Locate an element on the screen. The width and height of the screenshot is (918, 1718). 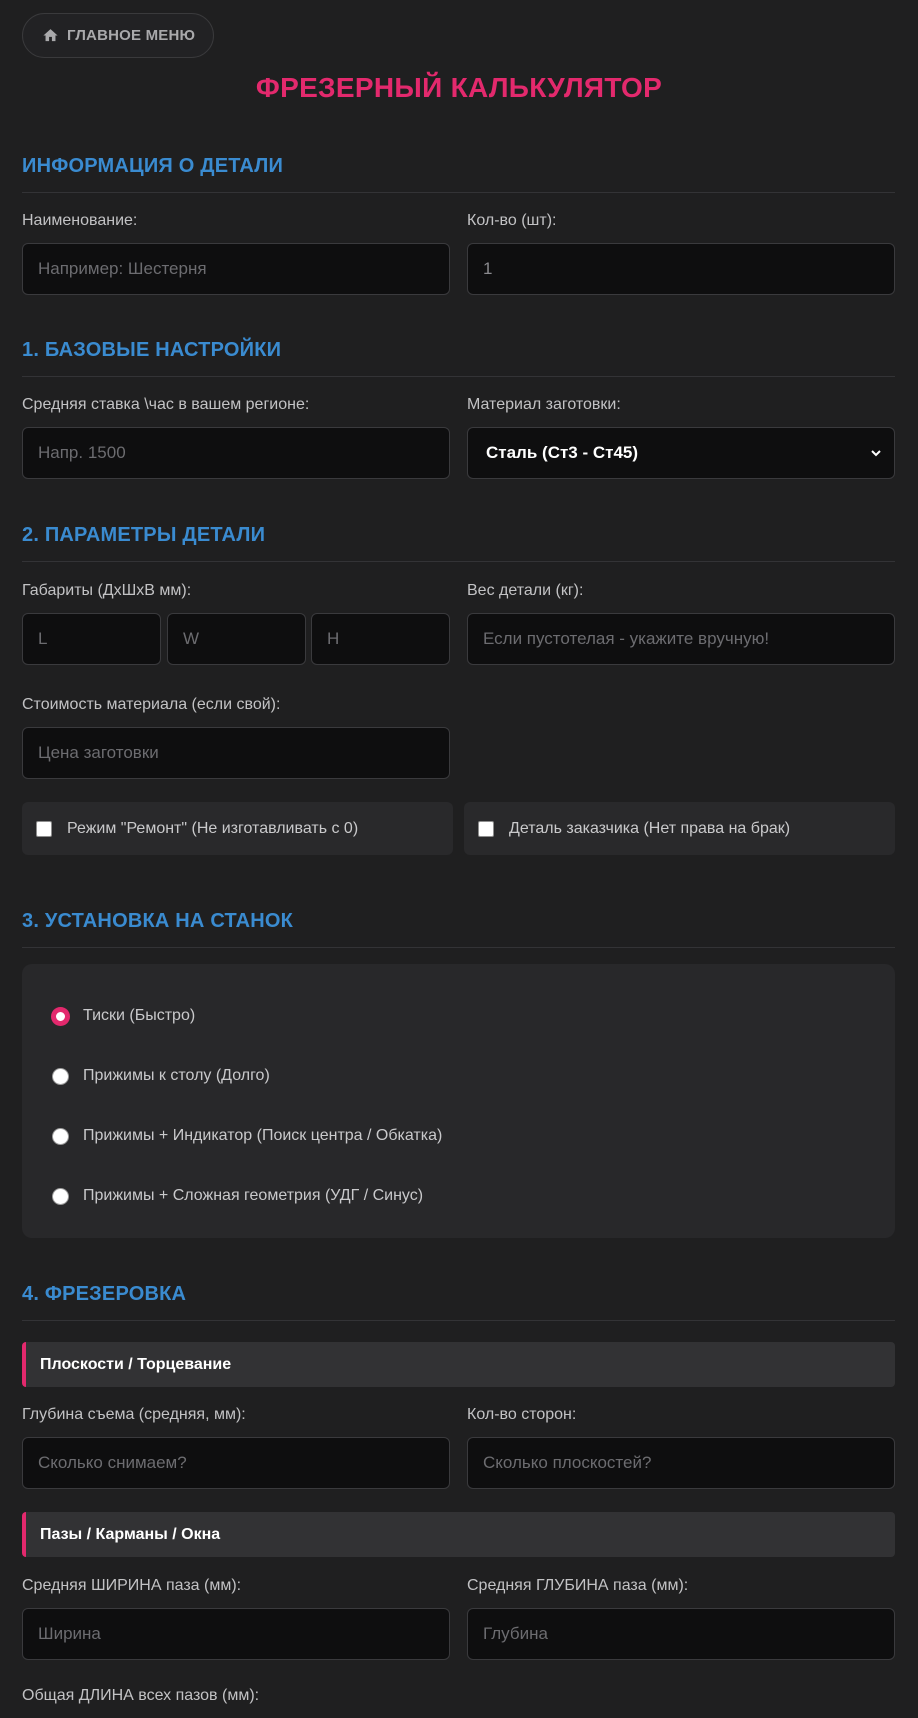
repair-mode-checkbox is located at coordinates (44, 828).